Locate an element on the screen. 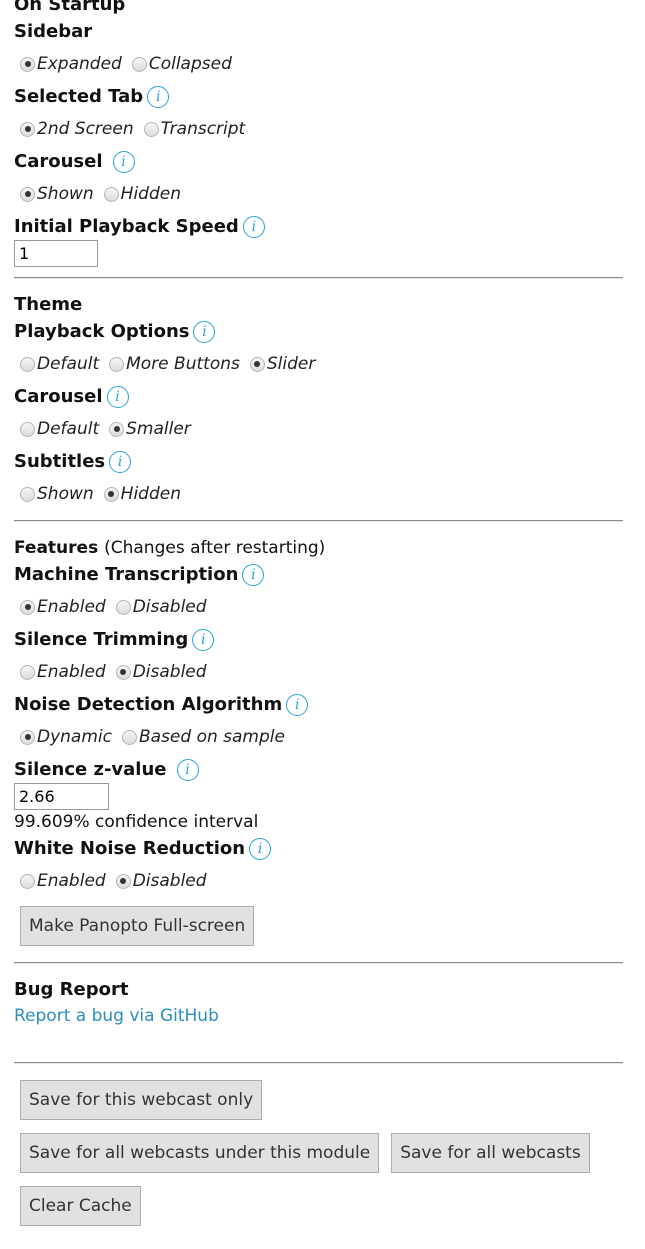  startup-heading: On Startup is located at coordinates (70, 7).